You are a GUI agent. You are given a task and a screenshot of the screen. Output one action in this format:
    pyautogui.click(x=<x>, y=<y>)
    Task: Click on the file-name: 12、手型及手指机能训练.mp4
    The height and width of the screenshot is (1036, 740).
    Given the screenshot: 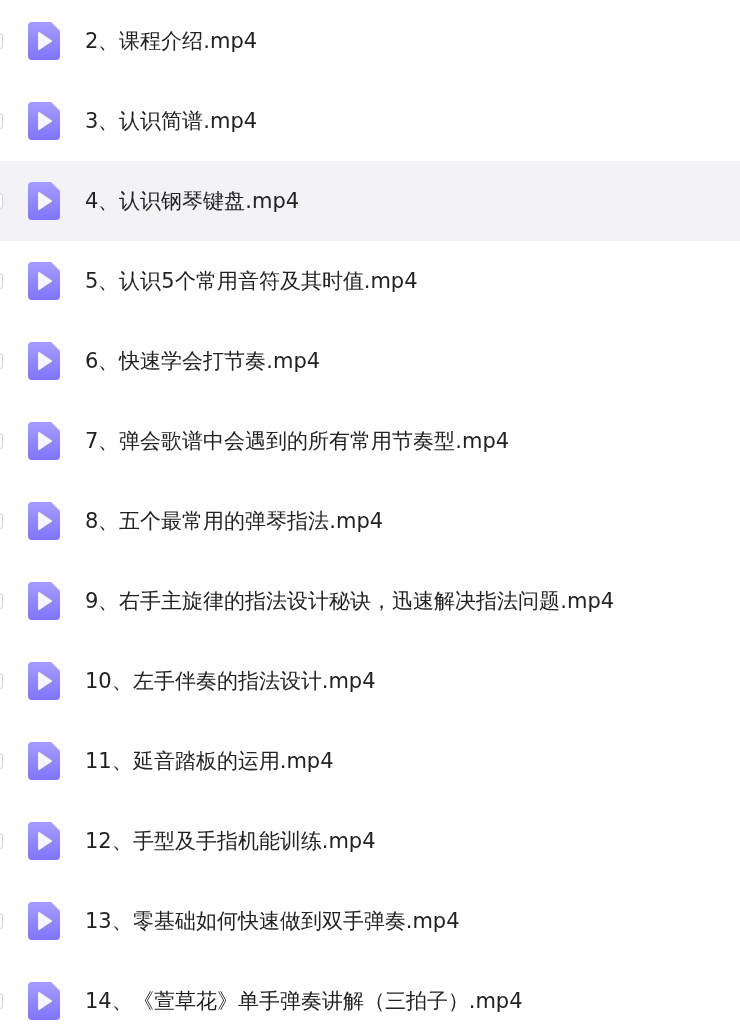 What is the action you would take?
    pyautogui.click(x=230, y=841)
    